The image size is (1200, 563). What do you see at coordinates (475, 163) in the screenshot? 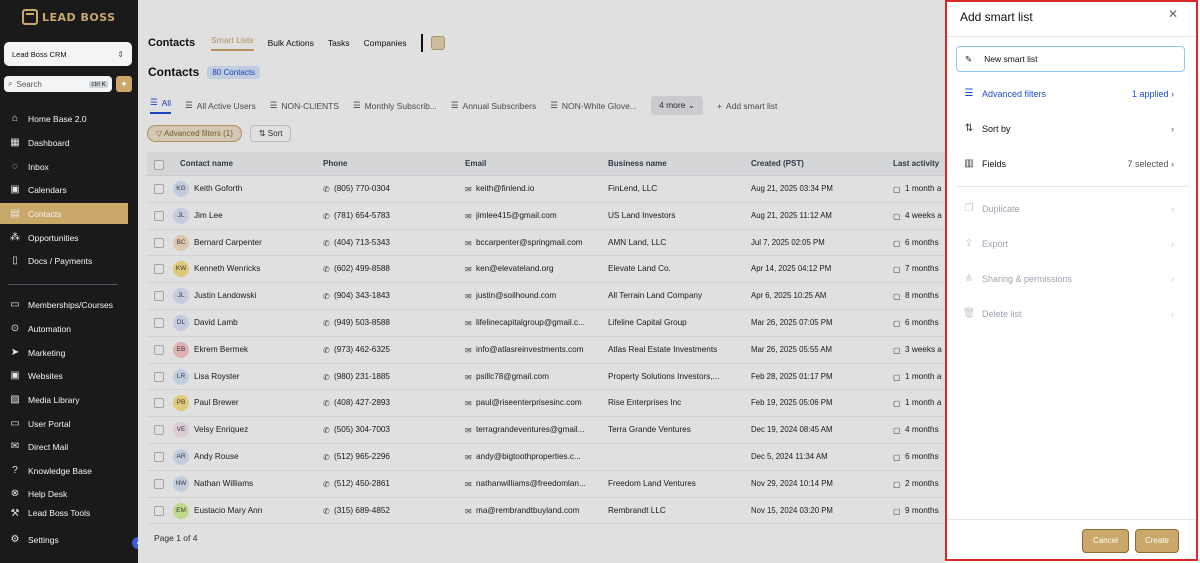
I see `column-header-email: Email` at bounding box center [475, 163].